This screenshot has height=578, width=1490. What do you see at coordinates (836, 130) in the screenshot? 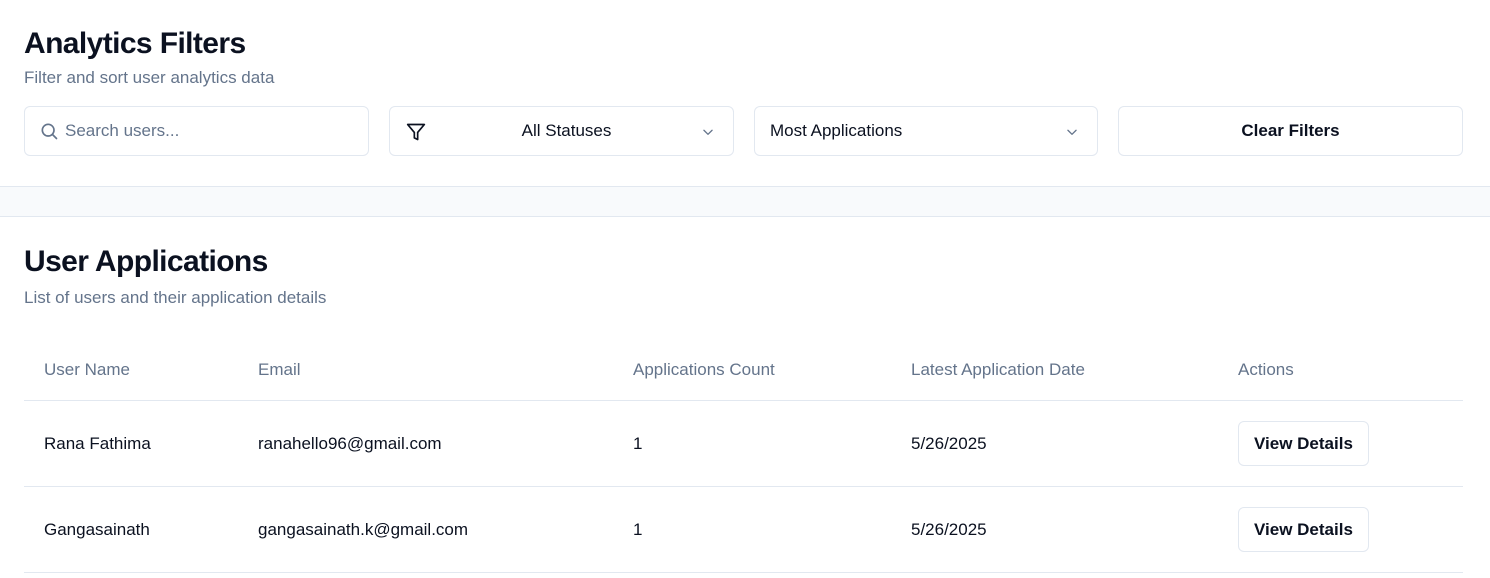
I see `sort-select-value: Most Applications` at bounding box center [836, 130].